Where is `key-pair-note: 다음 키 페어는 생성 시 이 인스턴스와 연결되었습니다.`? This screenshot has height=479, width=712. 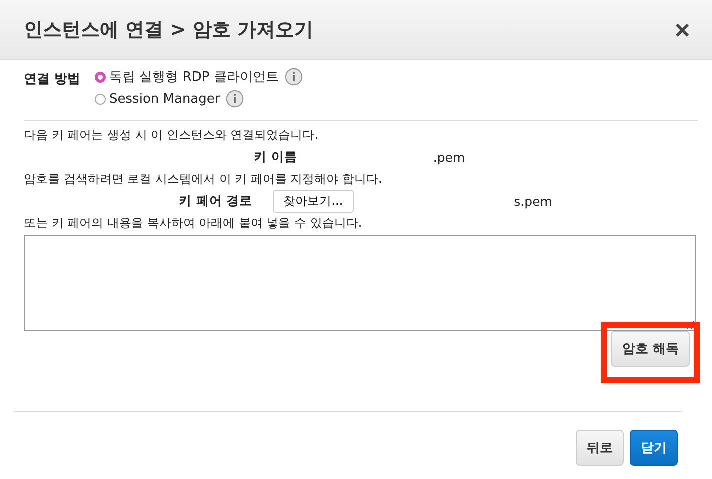
key-pair-note: 다음 키 페어는 생성 시 이 인스턴스와 연결되었습니다. is located at coordinates (172, 135).